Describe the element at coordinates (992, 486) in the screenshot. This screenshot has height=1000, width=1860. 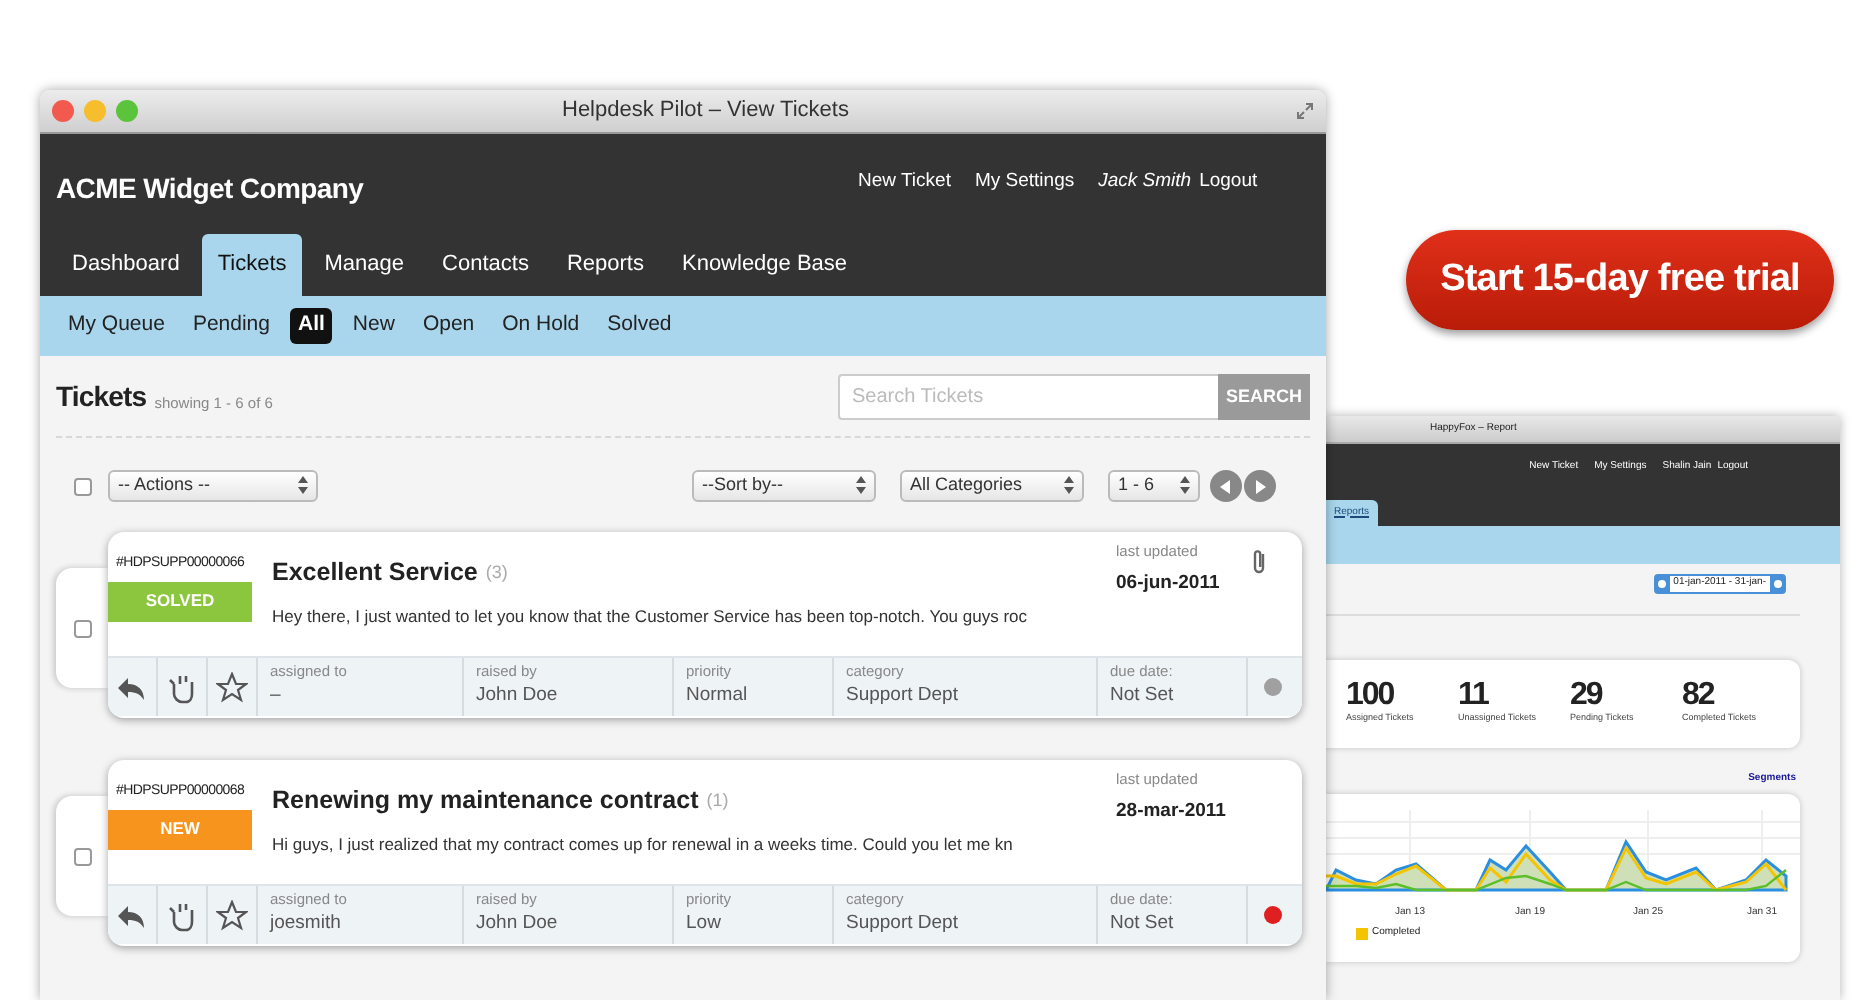
I see `category-dropdown: All Categories` at that location.